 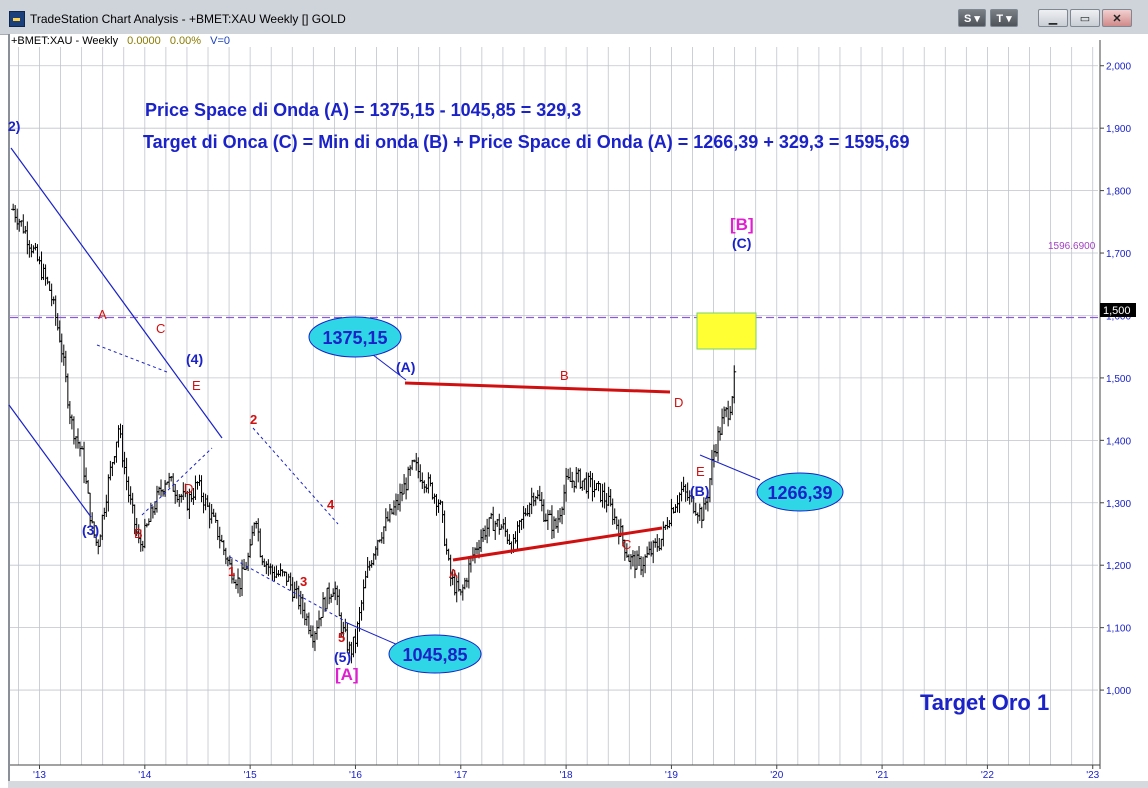 What do you see at coordinates (355, 775) in the screenshot?
I see `x-tick-label: '16` at bounding box center [355, 775].